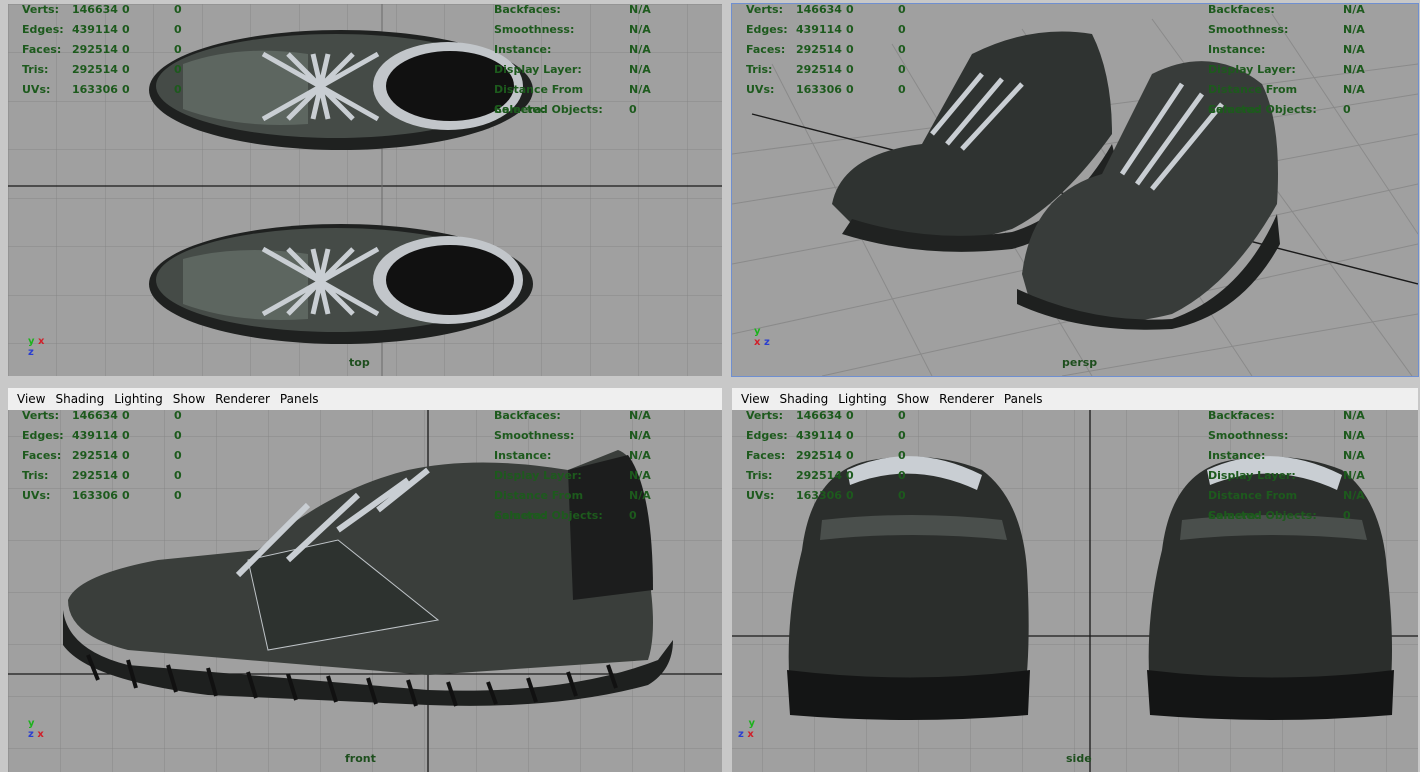  I want to click on camera-label: front, so click(360, 758).